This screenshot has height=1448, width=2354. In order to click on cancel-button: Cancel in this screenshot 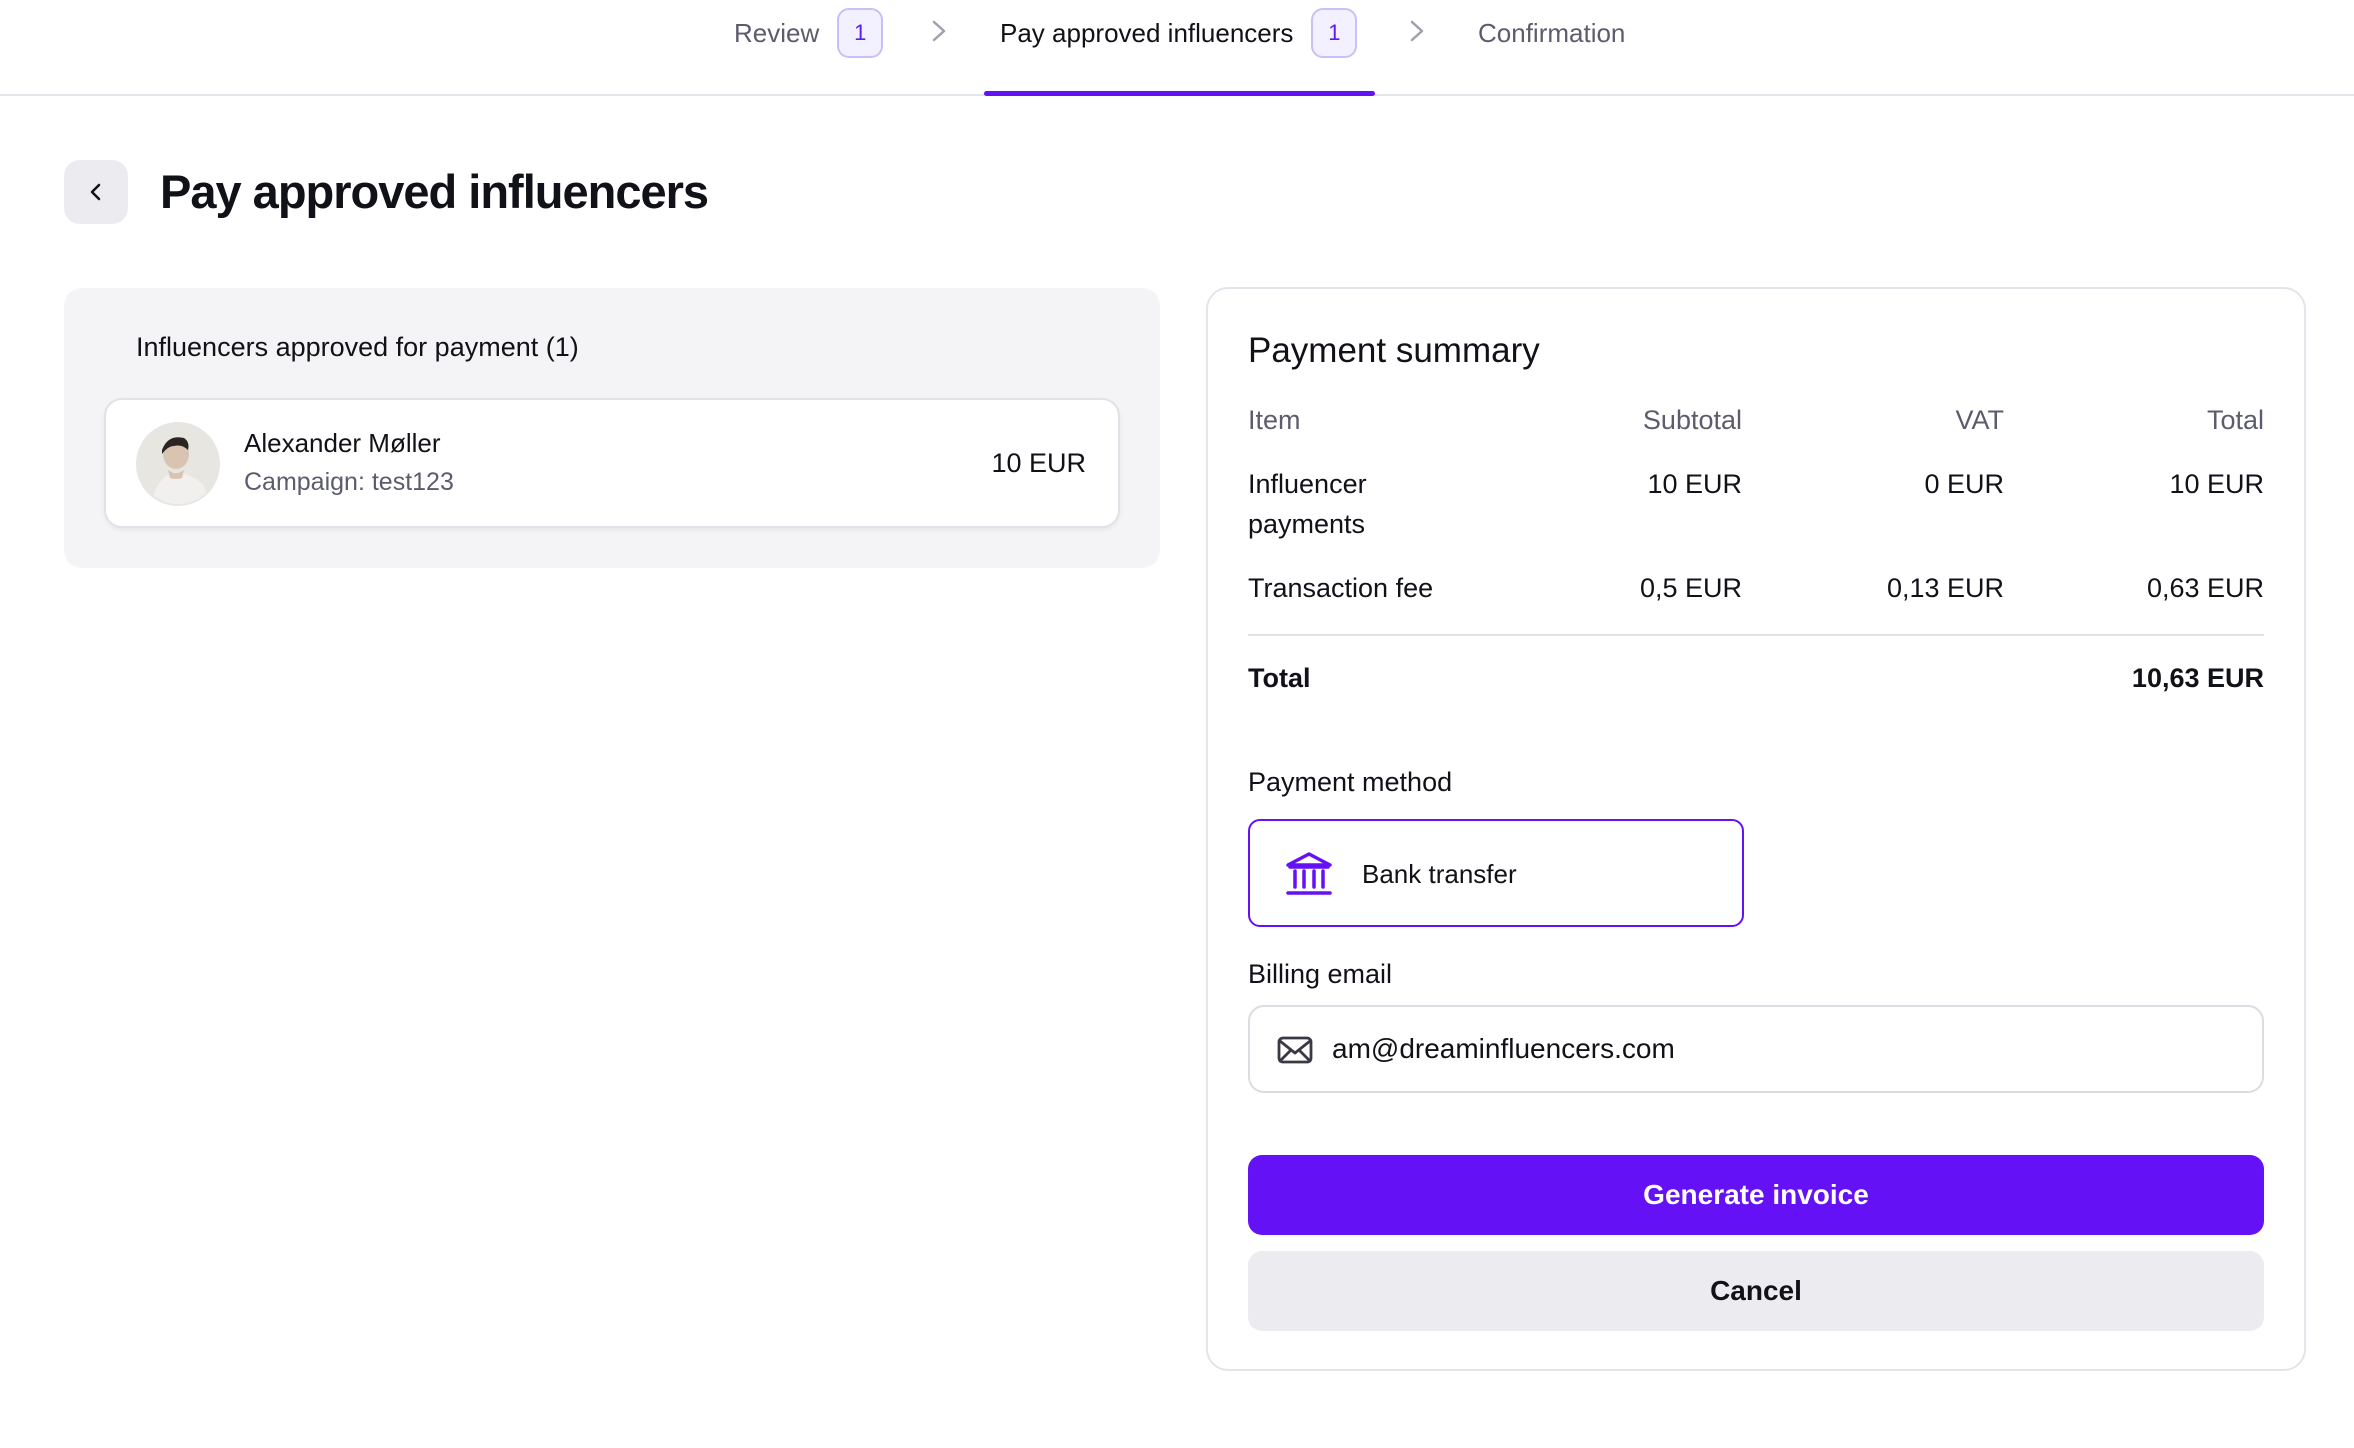, I will do `click(1756, 1291)`.